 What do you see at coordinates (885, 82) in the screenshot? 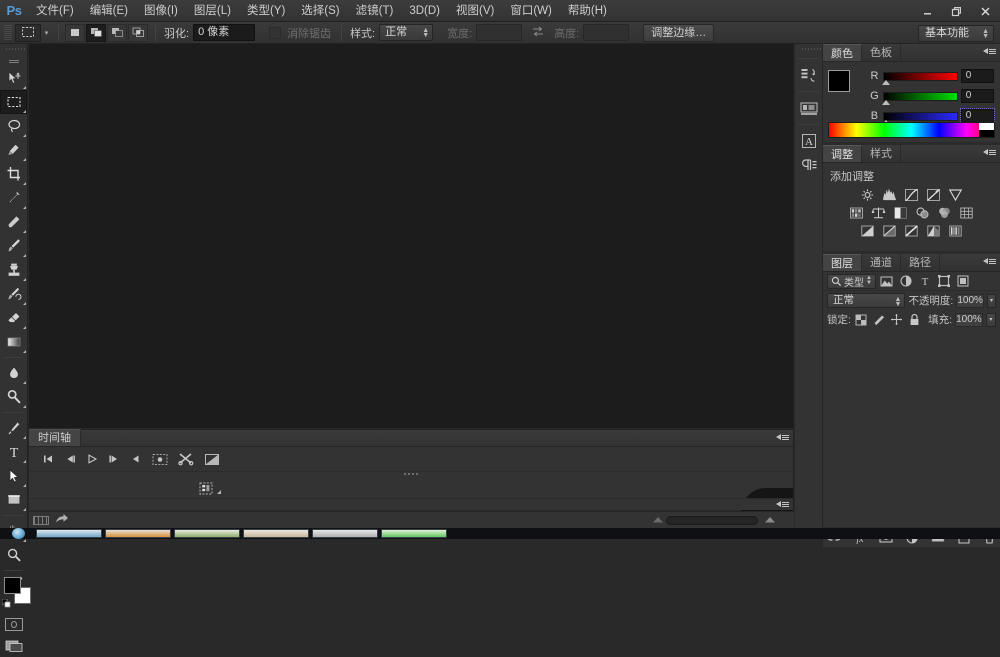
I see `channel-slider-thumb-r` at bounding box center [885, 82].